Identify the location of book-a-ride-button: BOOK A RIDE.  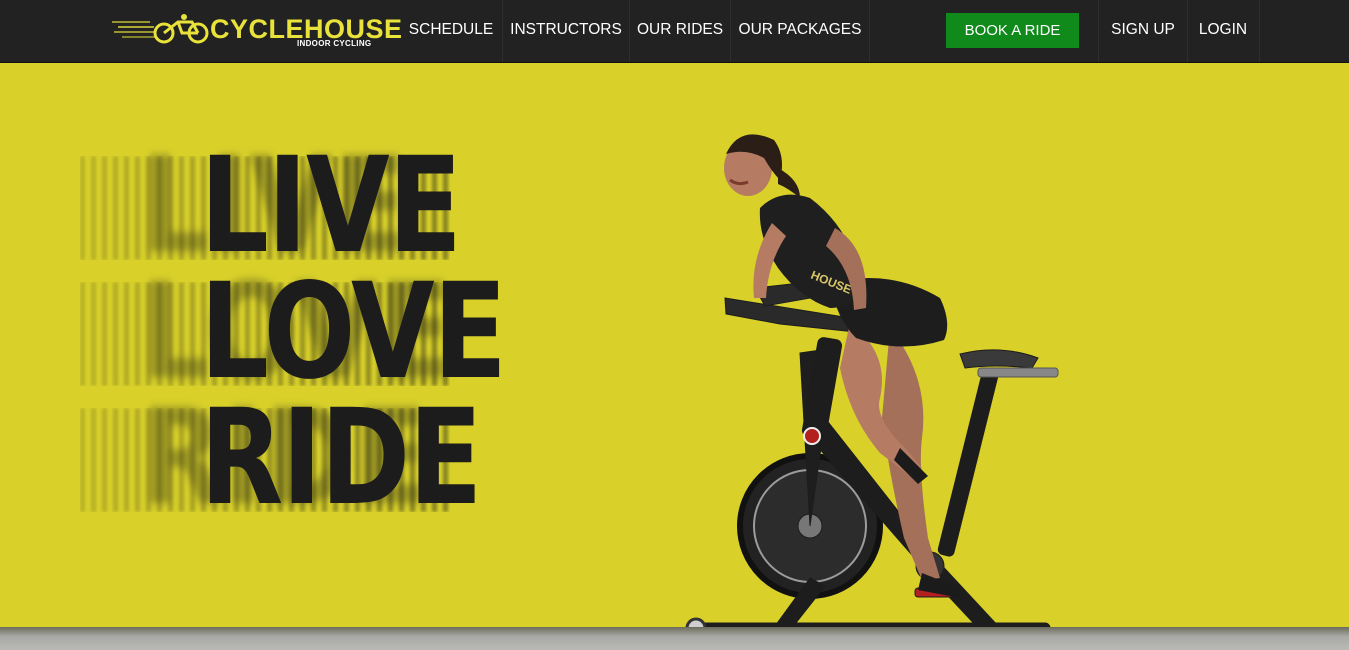
(1012, 30).